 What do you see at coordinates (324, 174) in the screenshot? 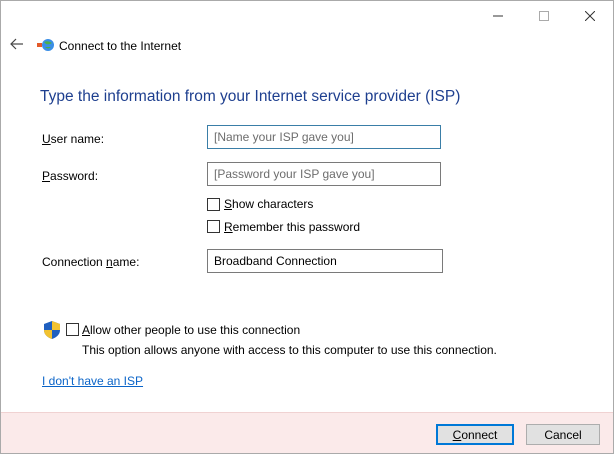
I see `password-input` at bounding box center [324, 174].